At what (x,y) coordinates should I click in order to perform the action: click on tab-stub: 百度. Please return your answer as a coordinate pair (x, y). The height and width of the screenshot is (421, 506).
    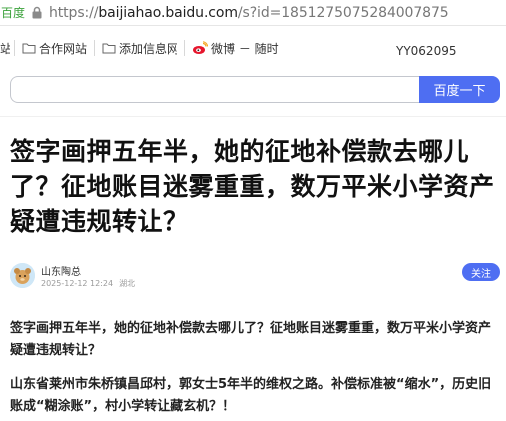
    Looking at the image, I should click on (13, 12).